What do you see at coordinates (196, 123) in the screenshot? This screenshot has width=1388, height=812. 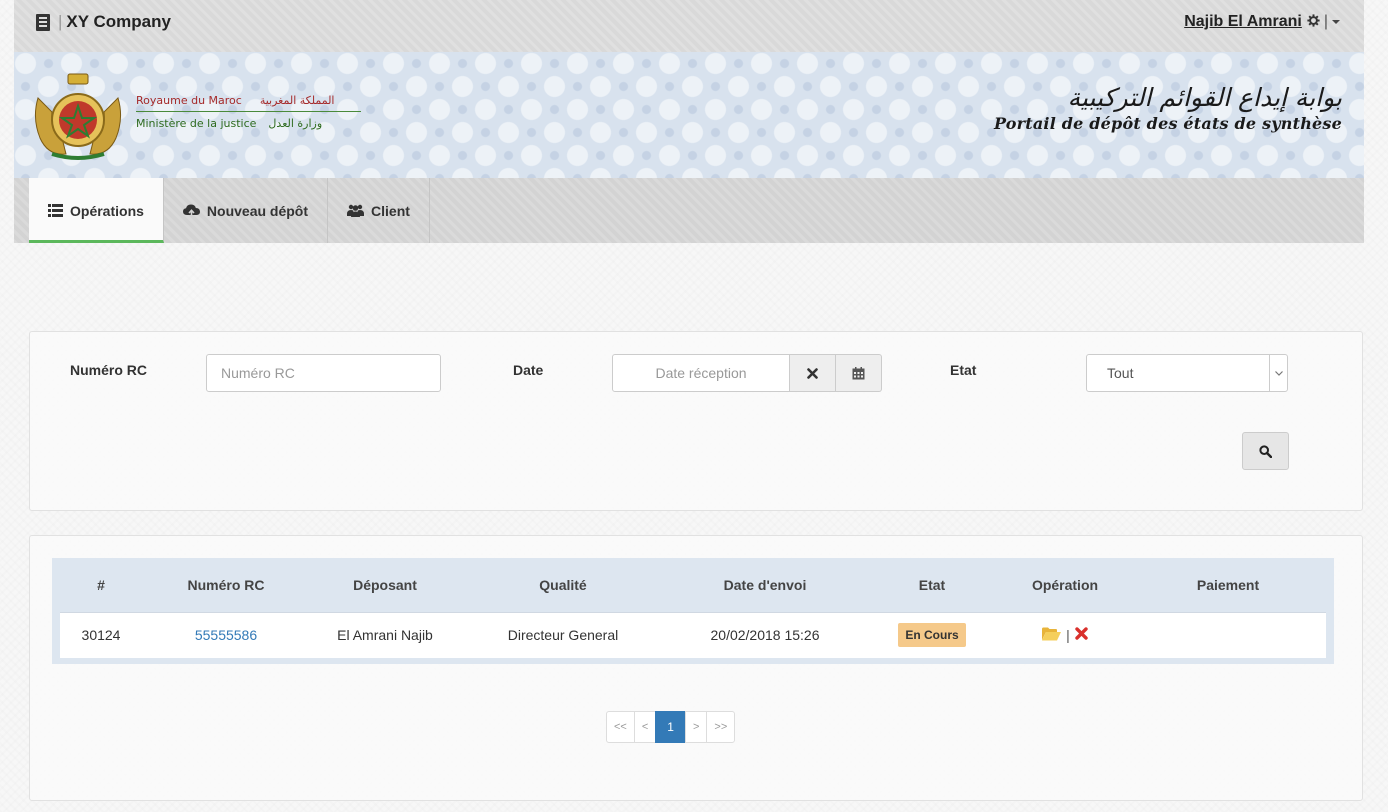 I see `ministry-fr: Ministère de la justice` at bounding box center [196, 123].